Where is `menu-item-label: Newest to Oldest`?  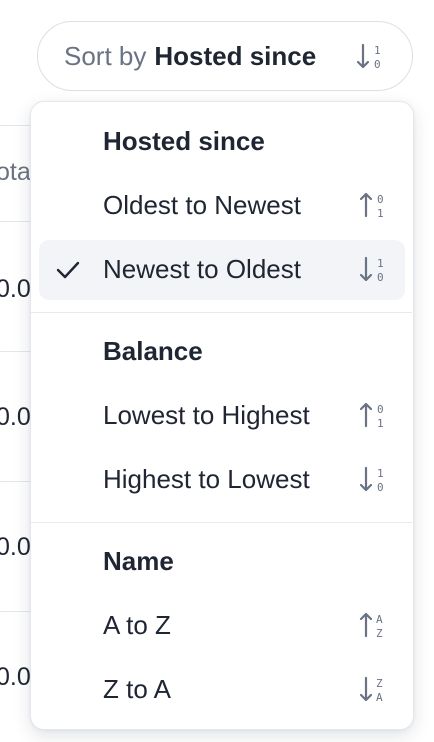 menu-item-label: Newest to Oldest is located at coordinates (202, 269).